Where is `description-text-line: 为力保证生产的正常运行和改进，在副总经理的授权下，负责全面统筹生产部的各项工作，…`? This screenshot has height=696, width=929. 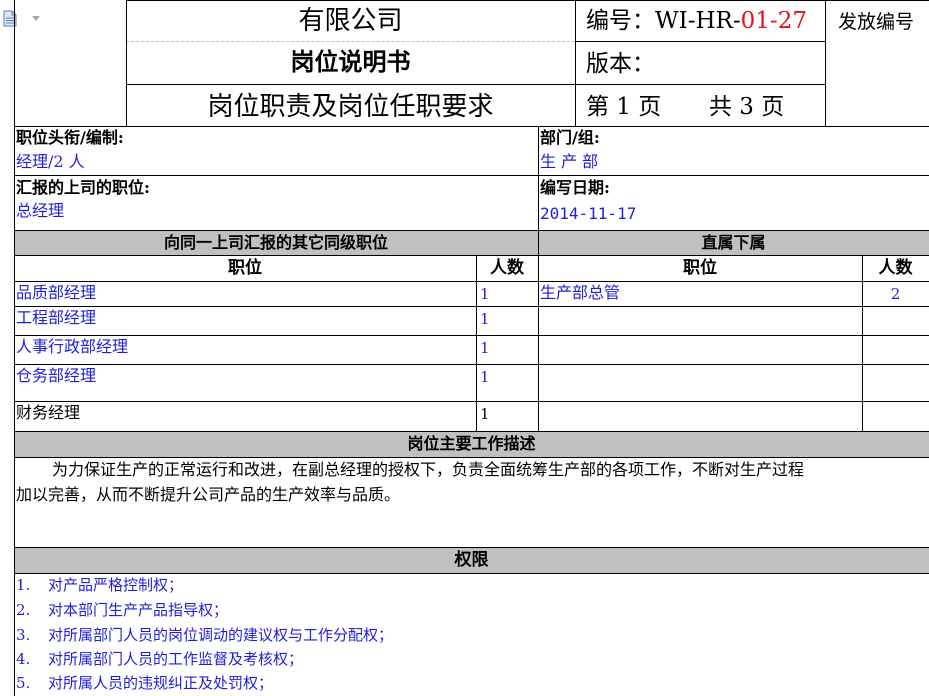 description-text-line: 为力保证生产的正常运行和改进，在副总经理的授权下，负责全面统筹生产部的各项工作，… is located at coordinates (428, 469).